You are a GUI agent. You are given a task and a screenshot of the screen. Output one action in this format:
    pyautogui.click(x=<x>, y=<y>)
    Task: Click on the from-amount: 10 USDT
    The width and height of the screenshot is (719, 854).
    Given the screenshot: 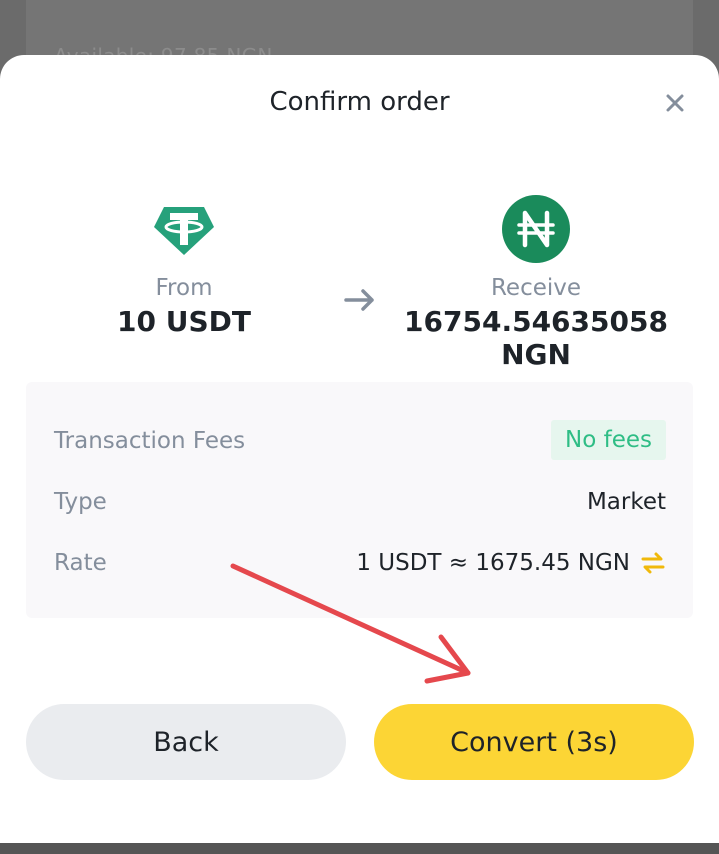 What is the action you would take?
    pyautogui.click(x=184, y=321)
    